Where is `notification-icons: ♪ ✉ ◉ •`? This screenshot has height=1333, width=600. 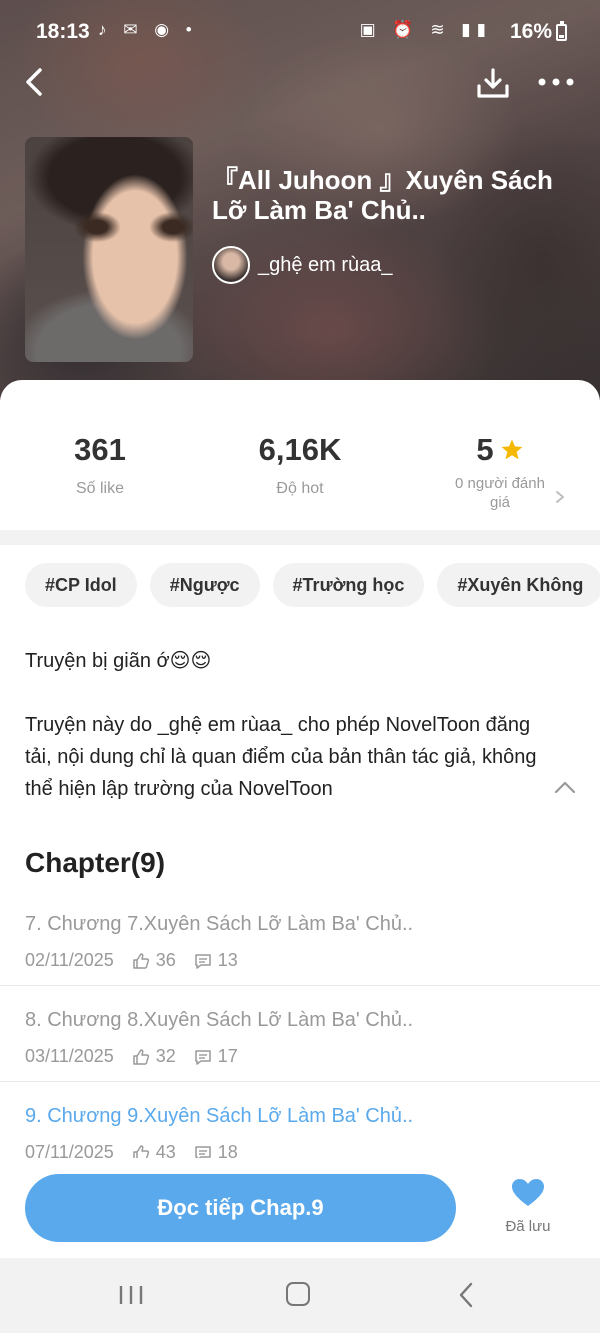 notification-icons: ♪ ✉ ◉ • is located at coordinates (148, 29).